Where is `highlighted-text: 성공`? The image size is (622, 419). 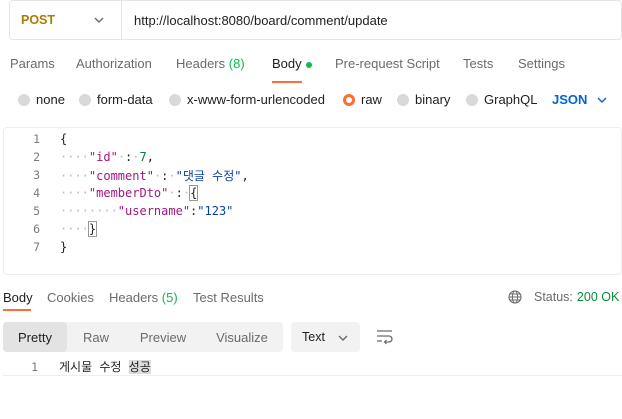 highlighted-text: 성공 is located at coordinates (139, 367).